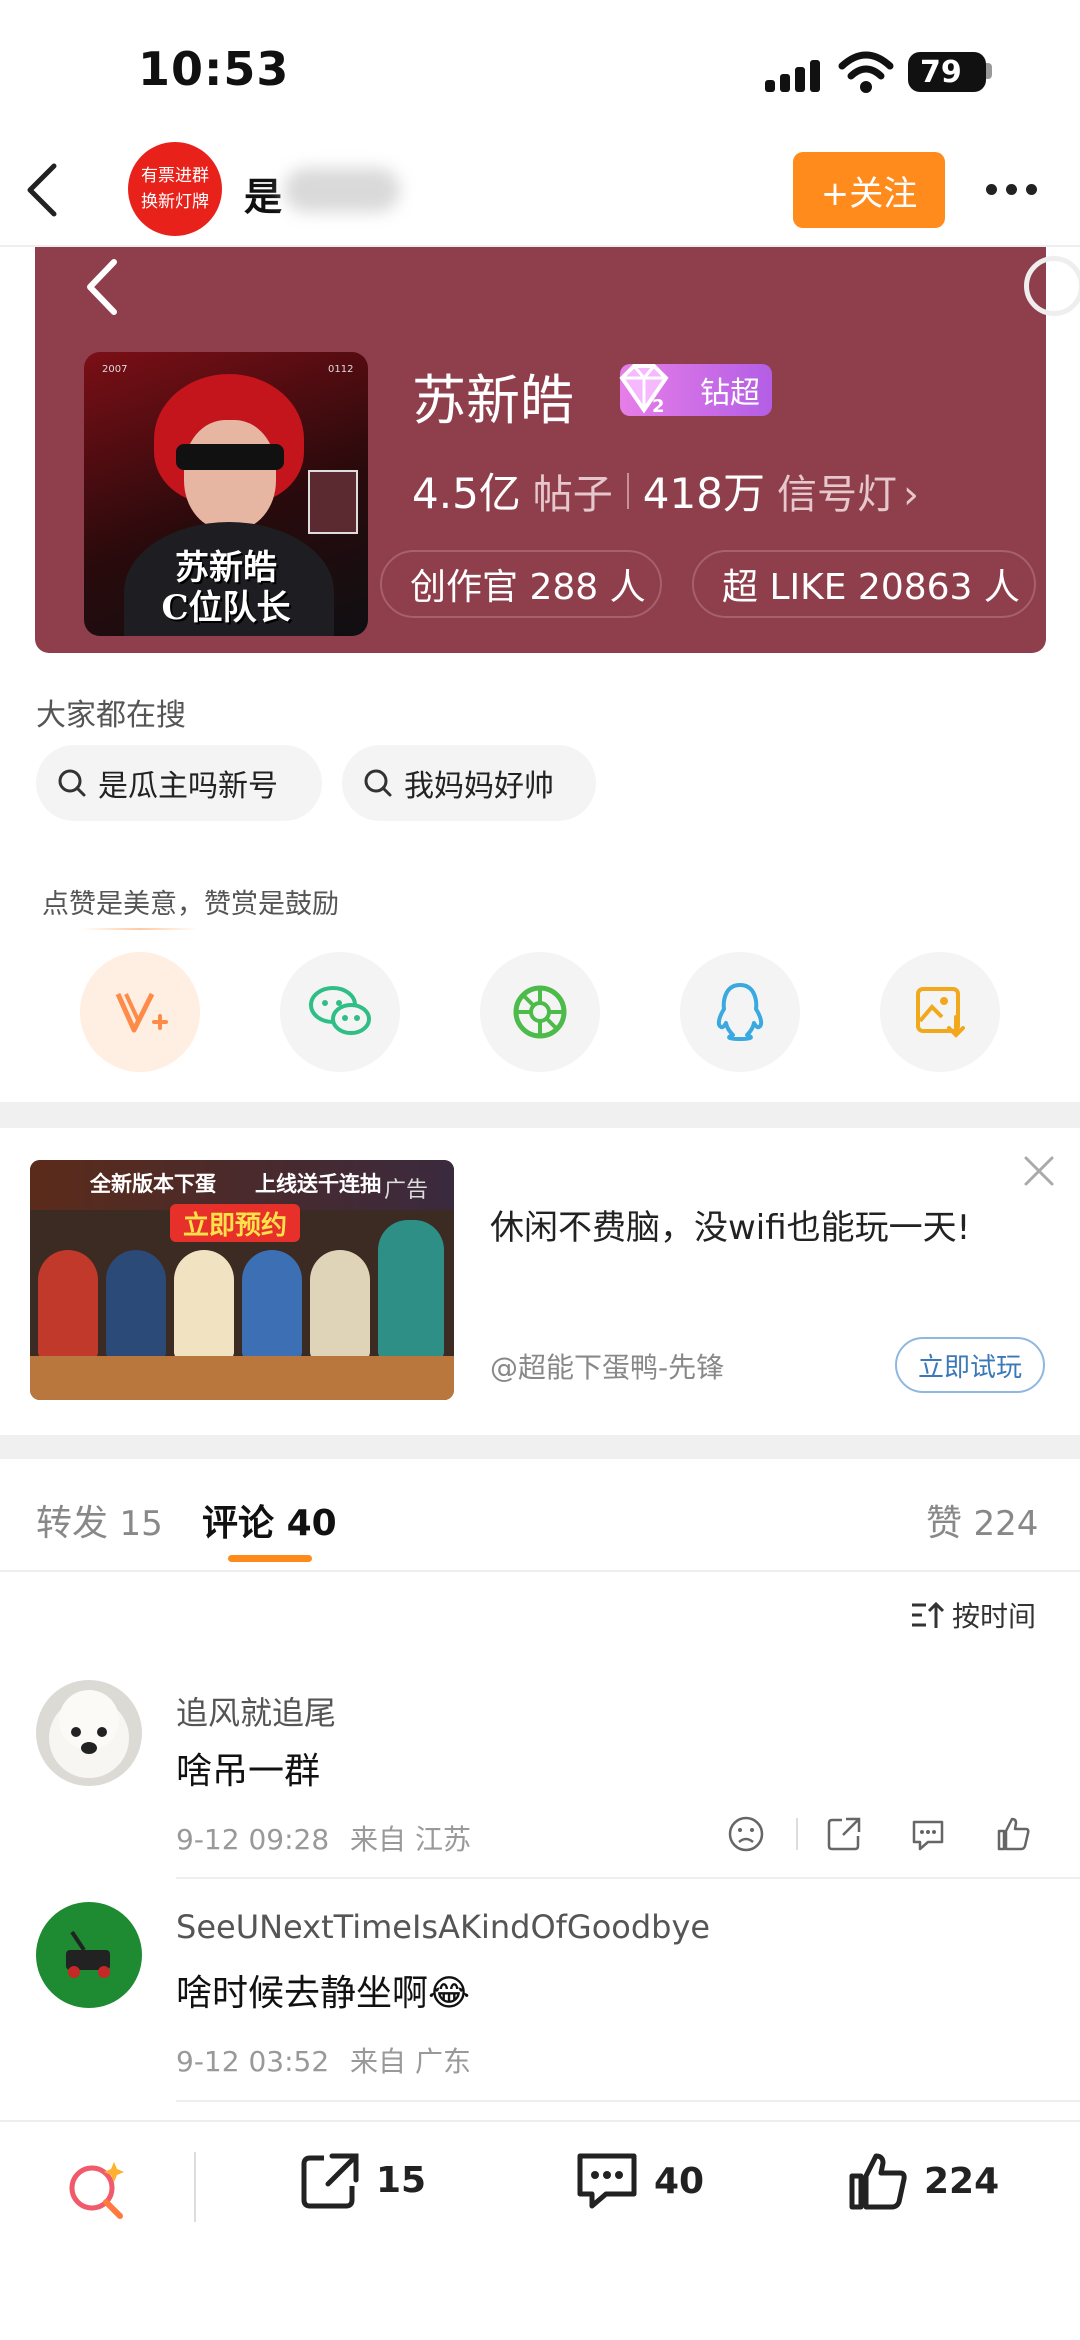 The height and width of the screenshot is (2340, 1080). I want to click on share-moments-button, so click(540, 1012).